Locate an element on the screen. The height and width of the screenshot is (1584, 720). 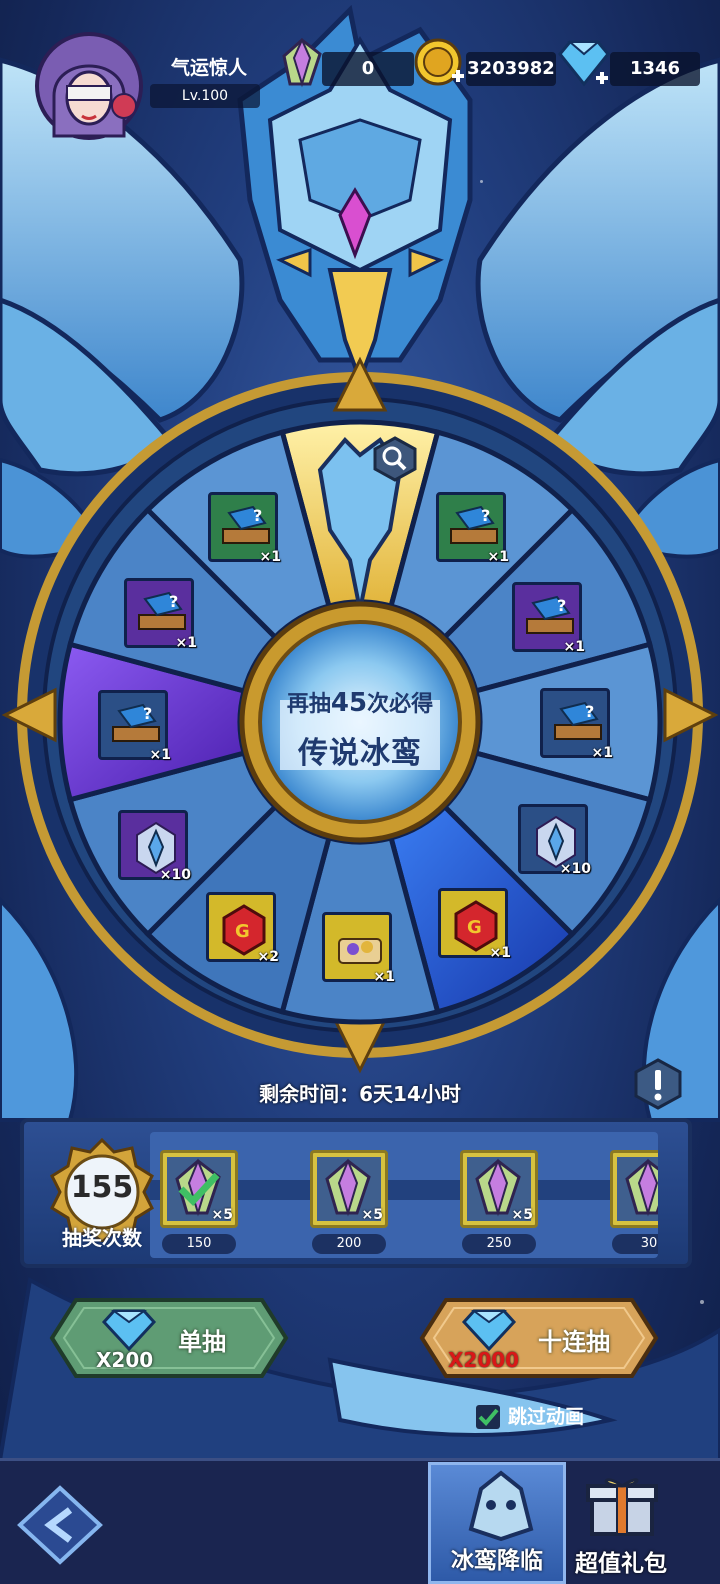
skip-animation-checkbox is located at coordinates (488, 1417).